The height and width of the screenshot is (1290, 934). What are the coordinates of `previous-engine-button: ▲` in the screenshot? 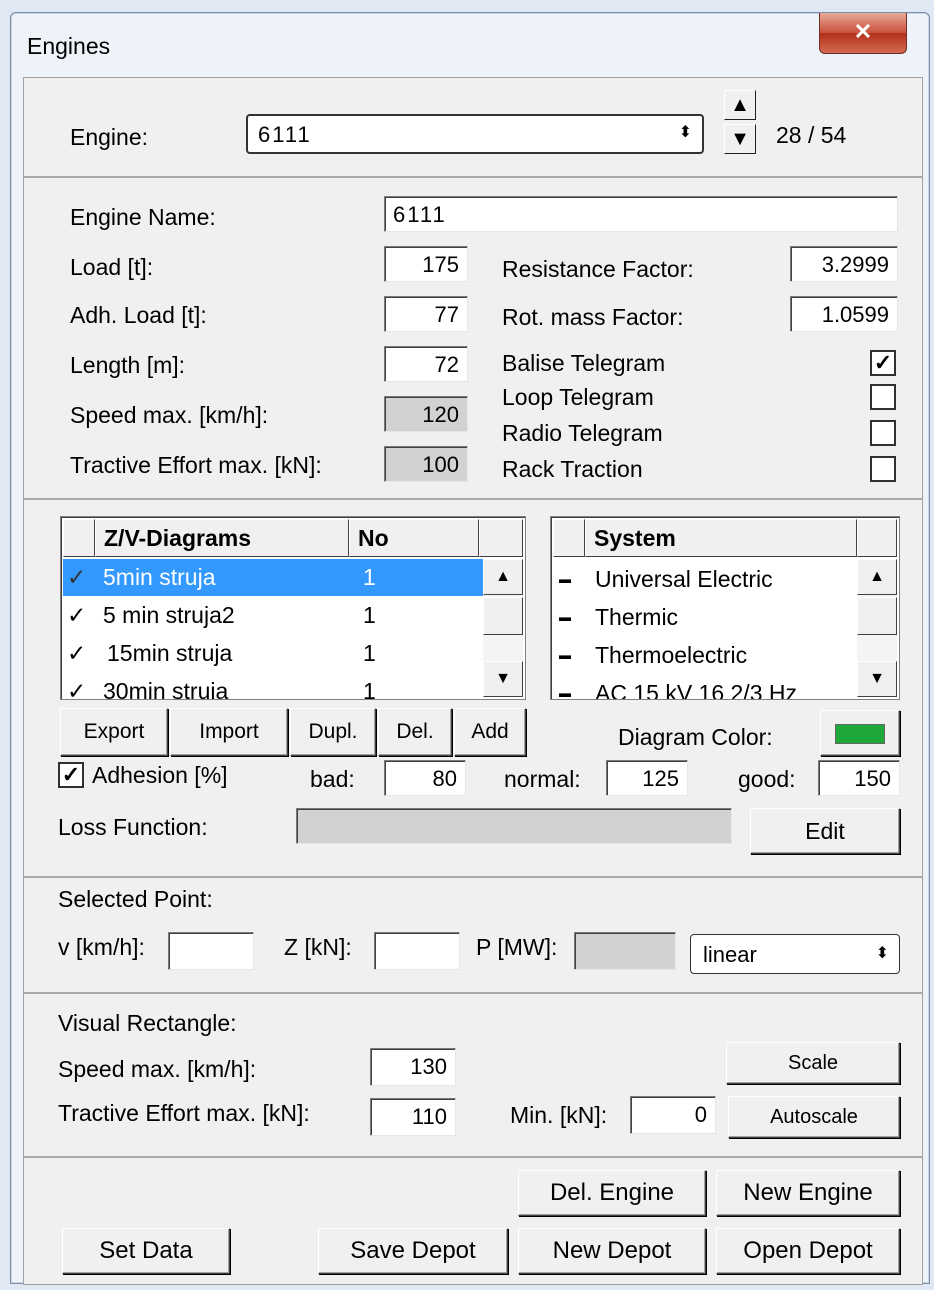 It's located at (740, 105).